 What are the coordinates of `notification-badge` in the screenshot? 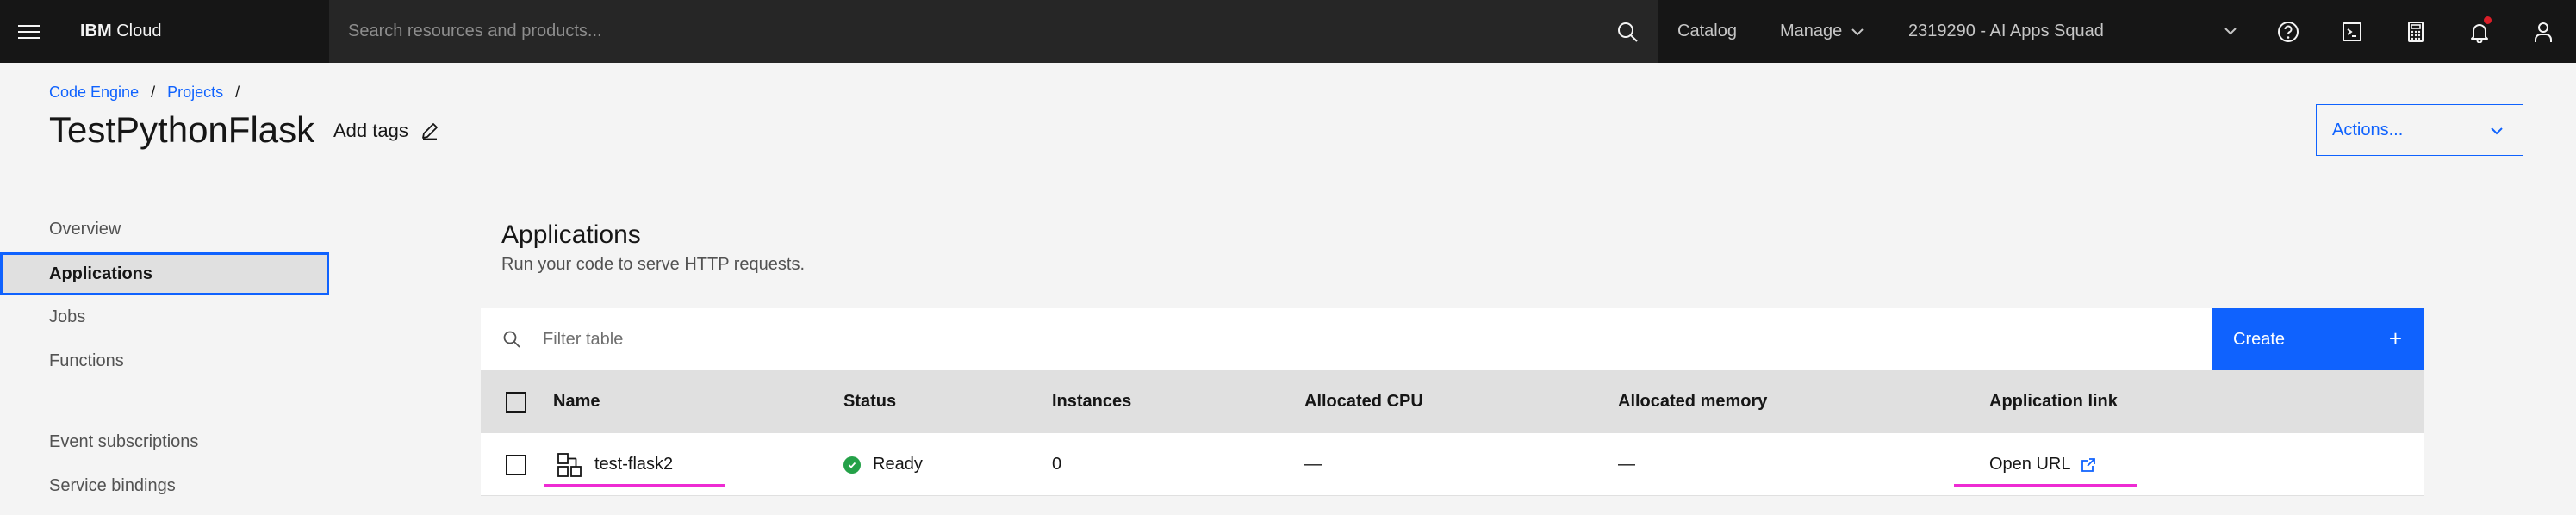 It's located at (2488, 20).